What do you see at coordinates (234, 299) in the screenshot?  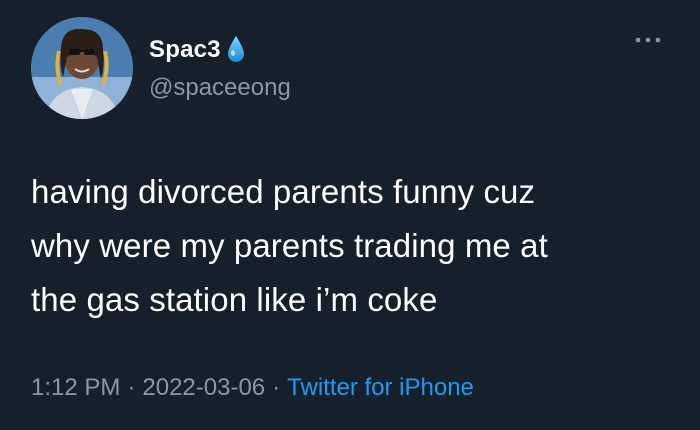 I see `tweet-text-line: the gas station like i’m coke` at bounding box center [234, 299].